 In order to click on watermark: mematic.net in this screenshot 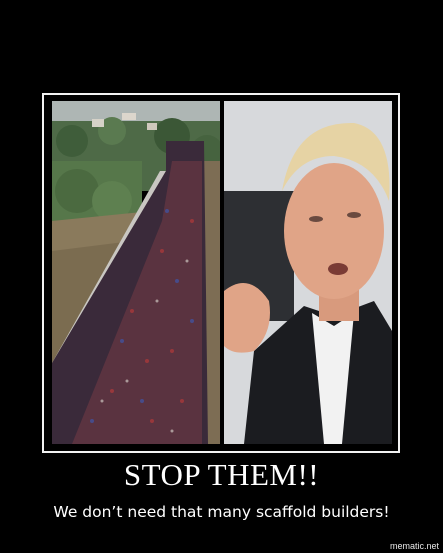, I will do `click(414, 546)`.